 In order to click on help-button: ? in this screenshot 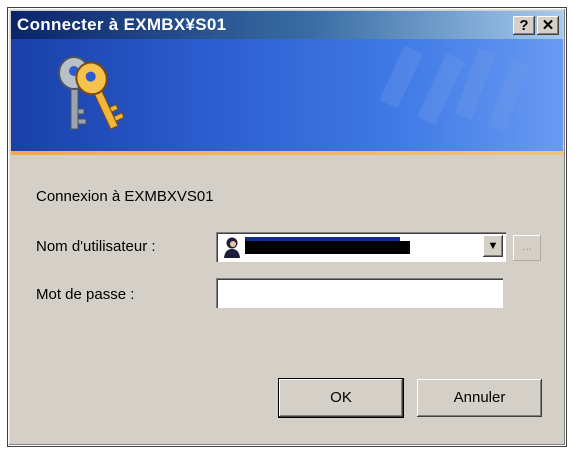, I will do `click(524, 25)`.